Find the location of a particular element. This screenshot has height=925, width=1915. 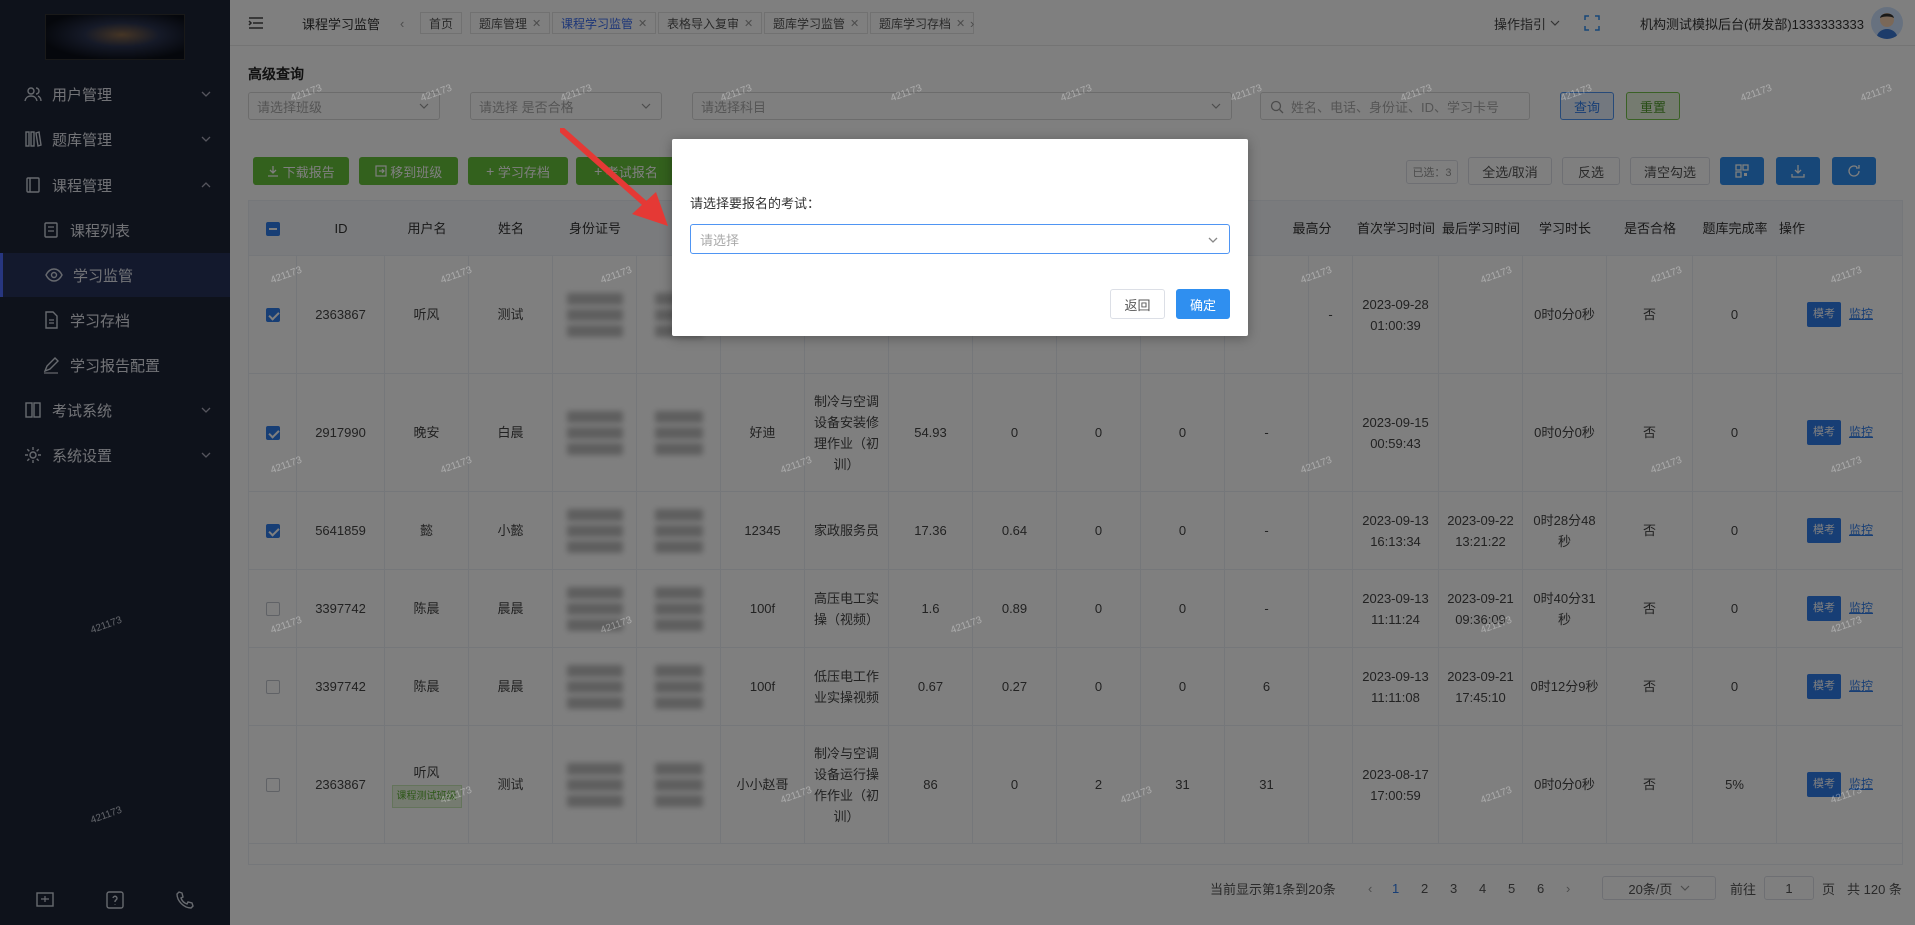

dialog-label: 请选择要报名的考试： is located at coordinates (755, 203).